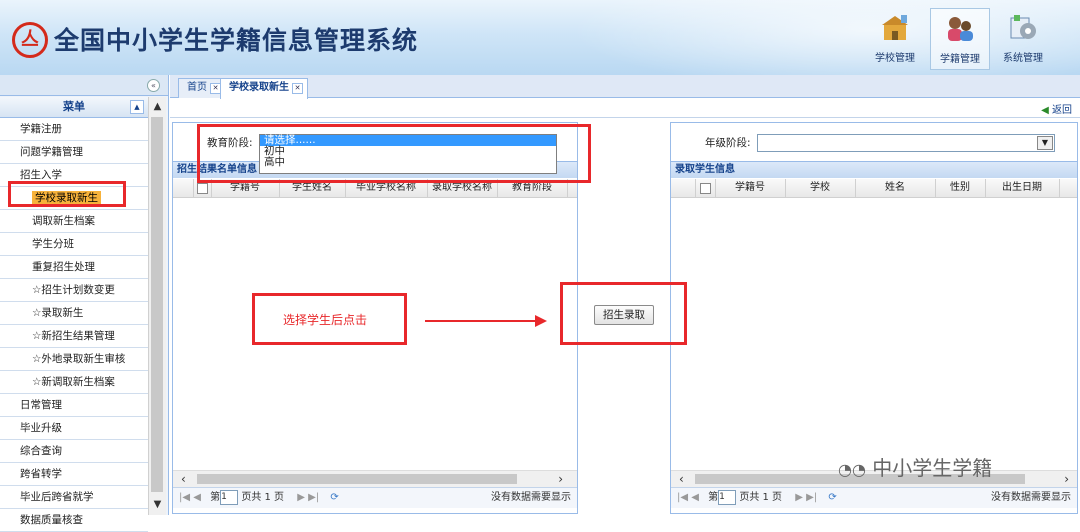 This screenshot has width=1080, height=532. Describe the element at coordinates (1023, 27) in the screenshot. I see `system-settings-icon` at that location.